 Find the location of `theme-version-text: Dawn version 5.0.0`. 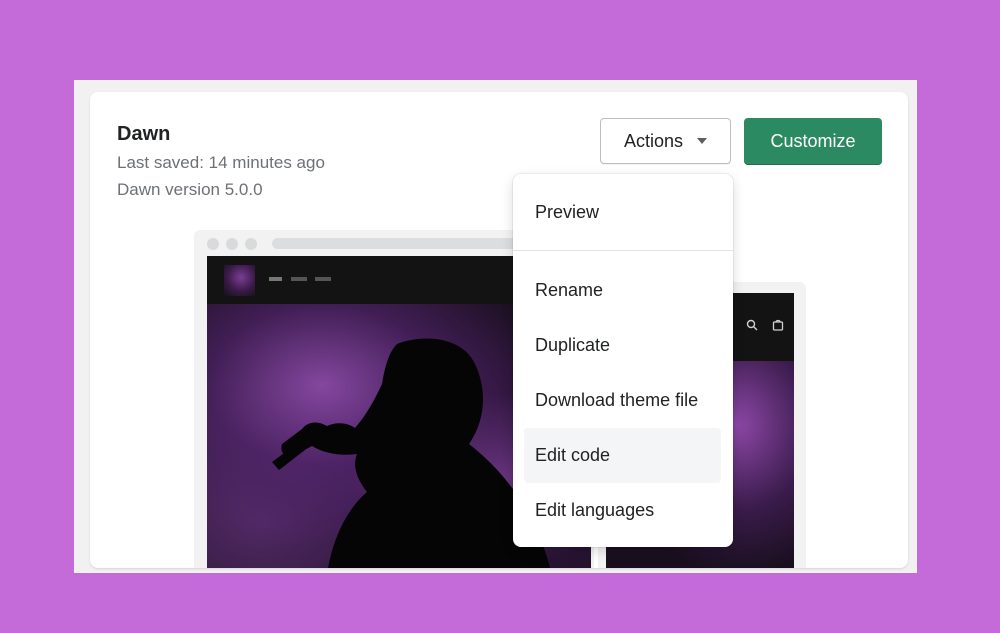

theme-version-text: Dawn version 5.0.0 is located at coordinates (190, 189).